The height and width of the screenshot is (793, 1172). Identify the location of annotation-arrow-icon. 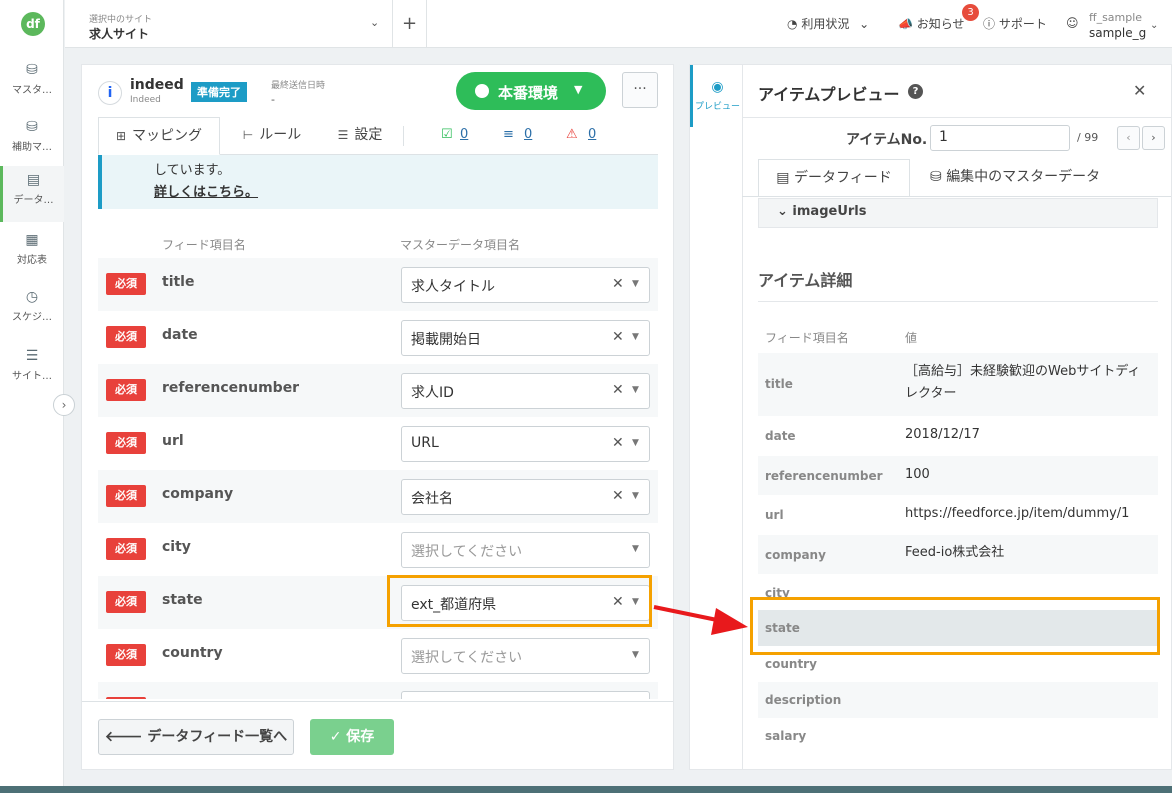
(700, 620).